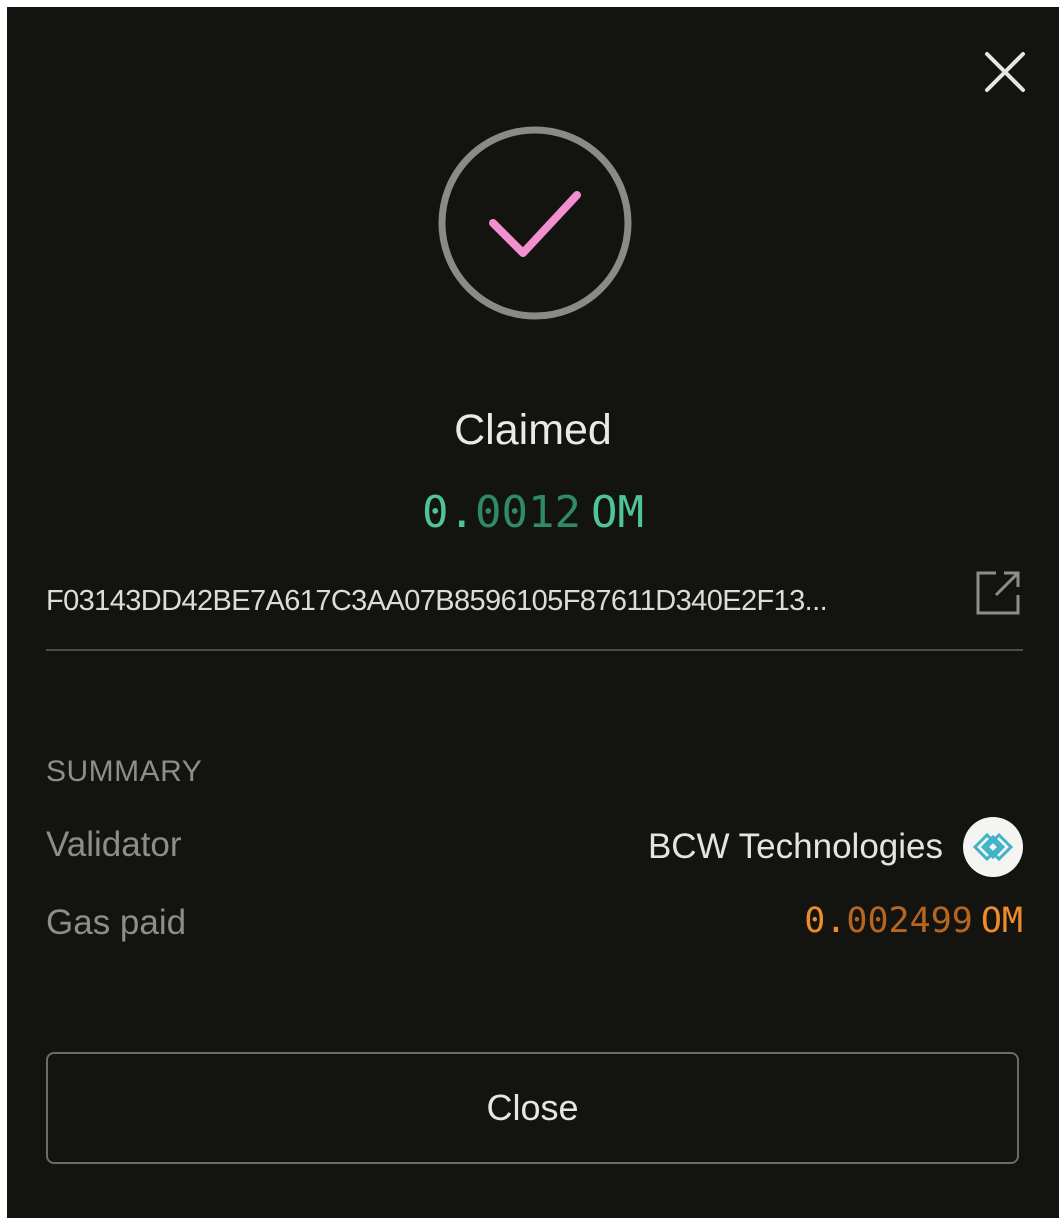 Image resolution: width=1059 pixels, height=1218 pixels. I want to click on claimed-amount-unit: OM, so click(617, 512).